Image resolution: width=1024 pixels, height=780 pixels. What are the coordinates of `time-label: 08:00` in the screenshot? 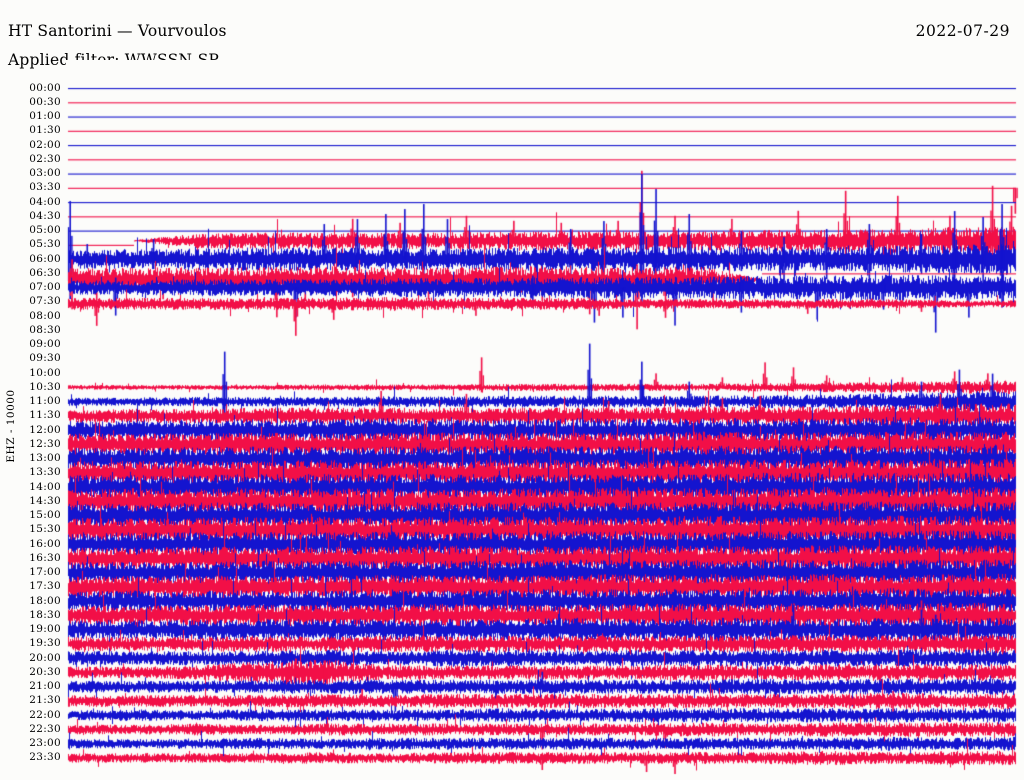 It's located at (45, 315).